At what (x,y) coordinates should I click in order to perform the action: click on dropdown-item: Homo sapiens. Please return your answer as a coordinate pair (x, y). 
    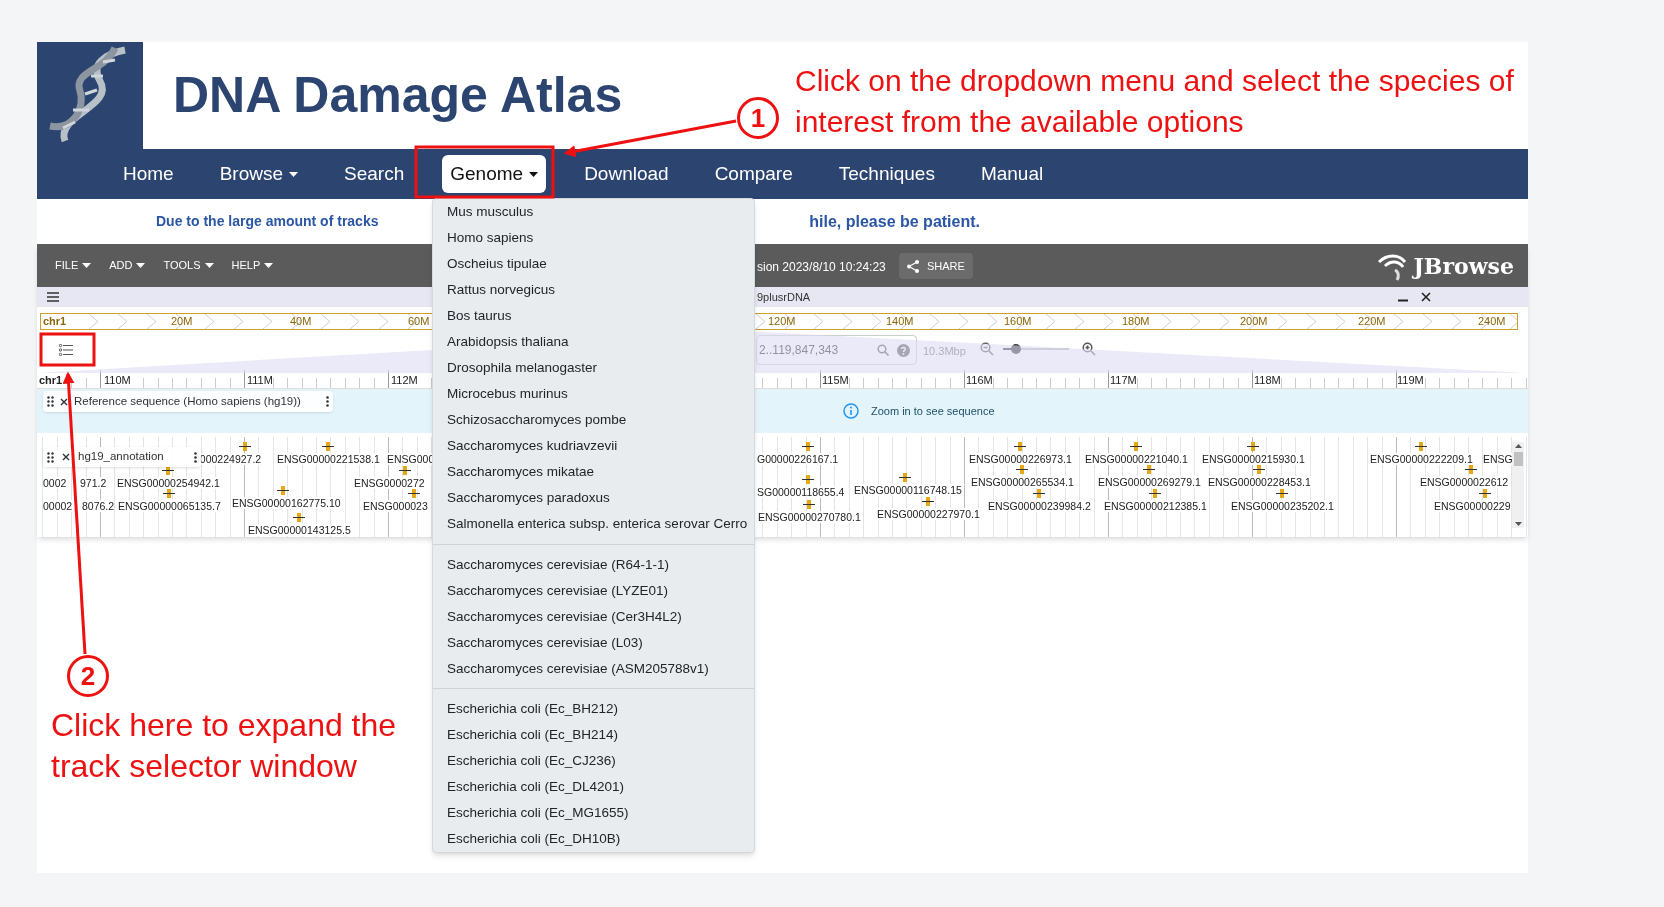
    Looking at the image, I should click on (593, 238).